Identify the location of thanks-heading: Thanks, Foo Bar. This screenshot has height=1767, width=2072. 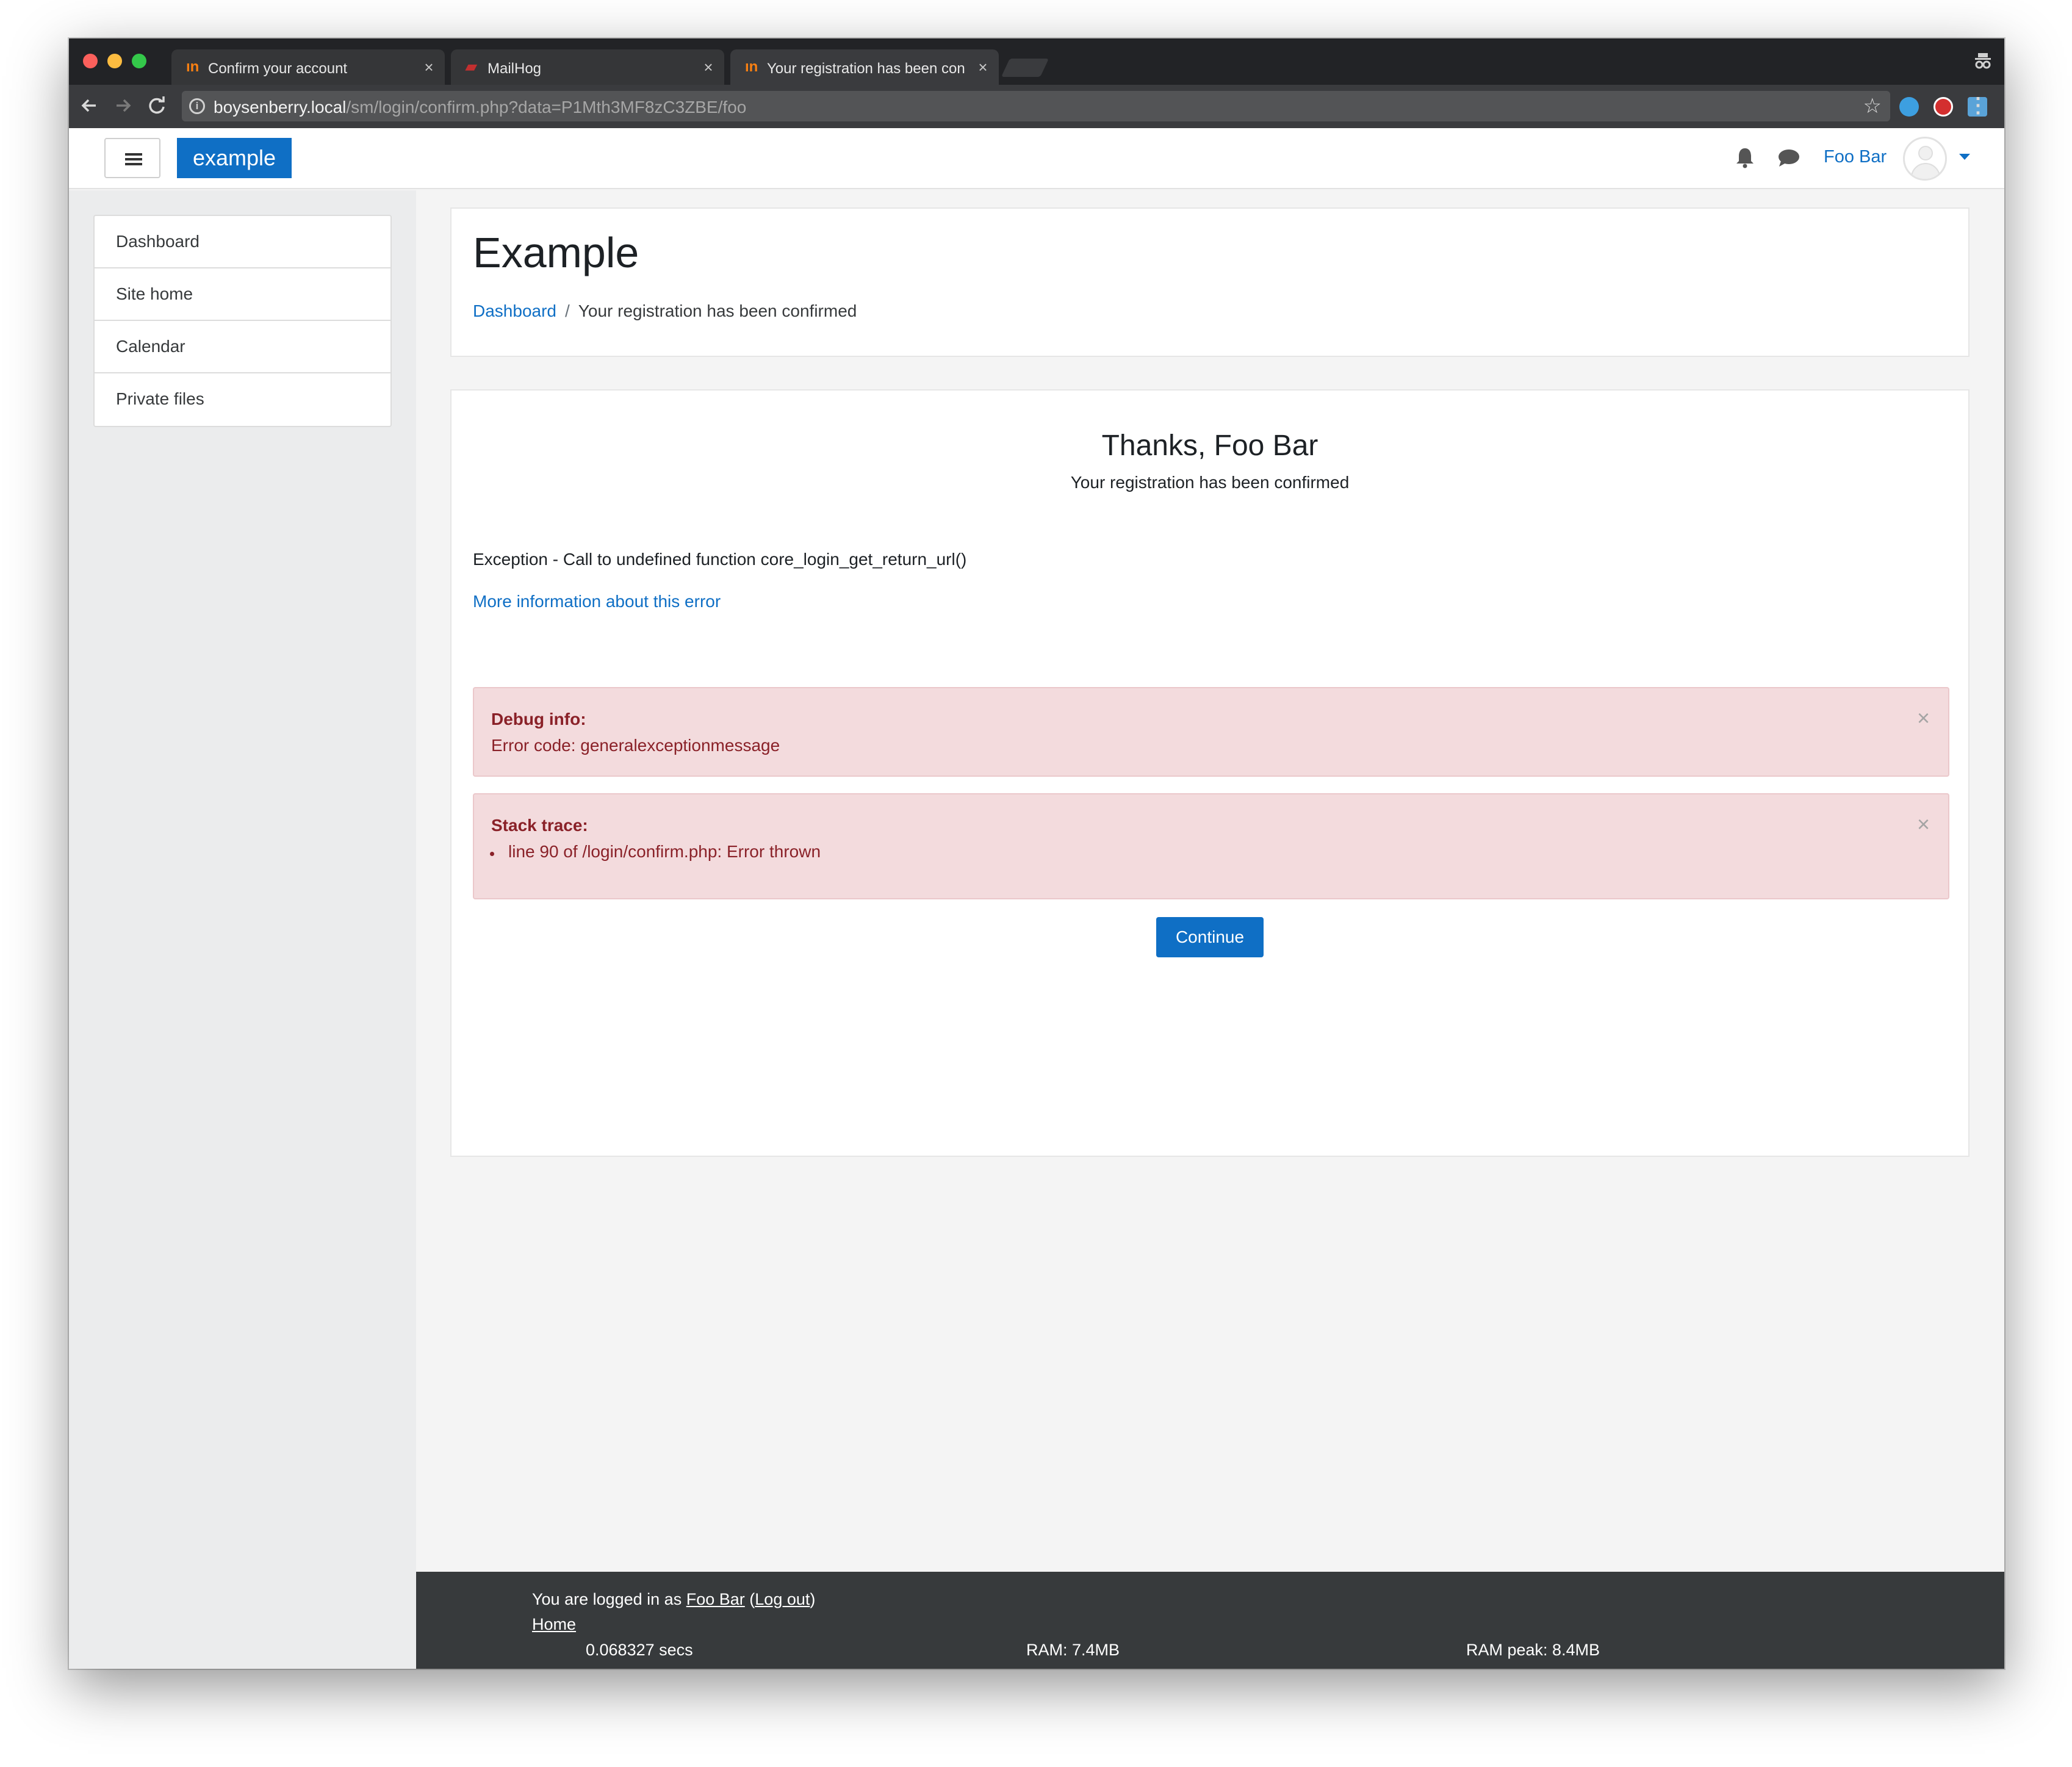
(1209, 446).